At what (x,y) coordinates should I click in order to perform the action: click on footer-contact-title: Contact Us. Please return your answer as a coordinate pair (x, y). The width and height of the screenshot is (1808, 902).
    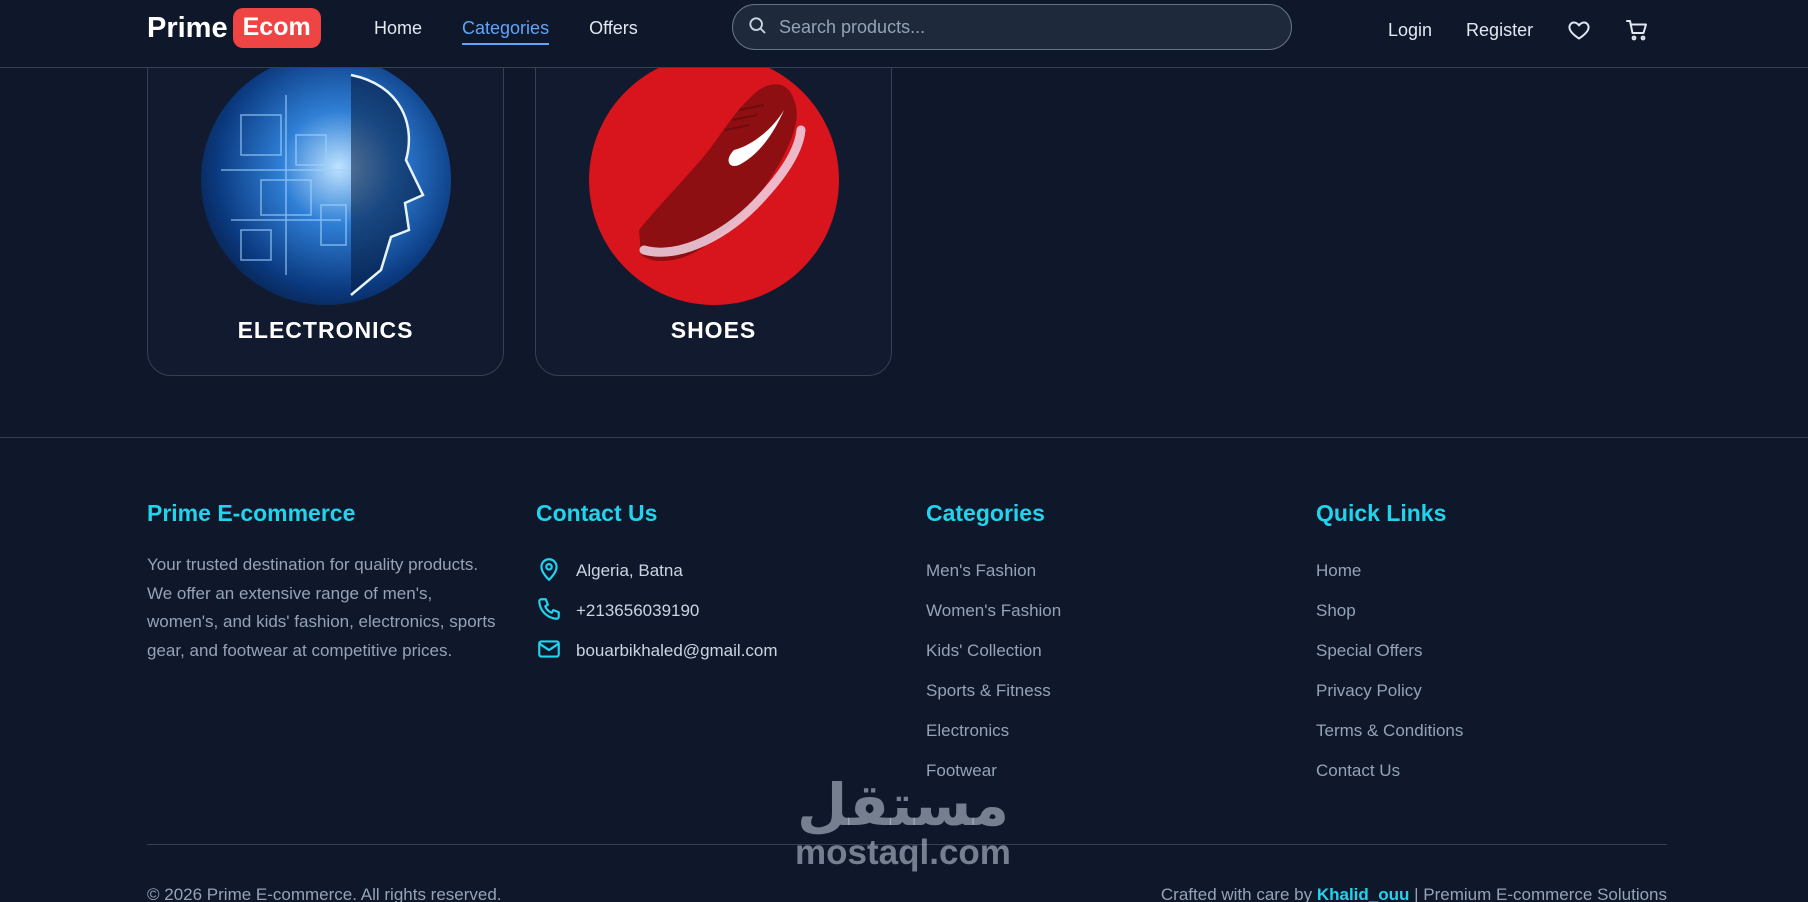
    Looking at the image, I should click on (597, 513).